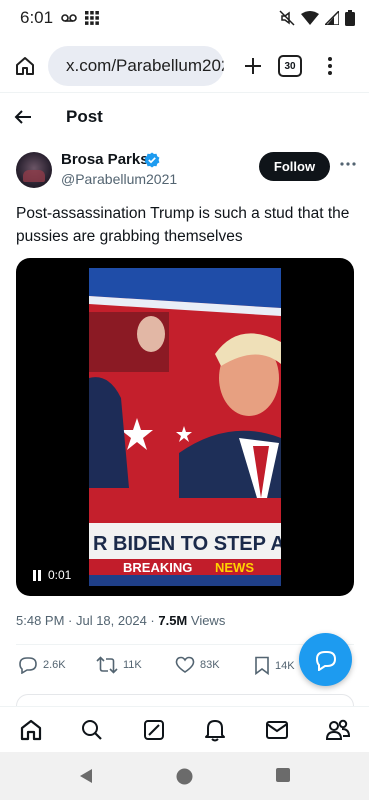 The width and height of the screenshot is (369, 800). I want to click on grok-icon, so click(154, 730).